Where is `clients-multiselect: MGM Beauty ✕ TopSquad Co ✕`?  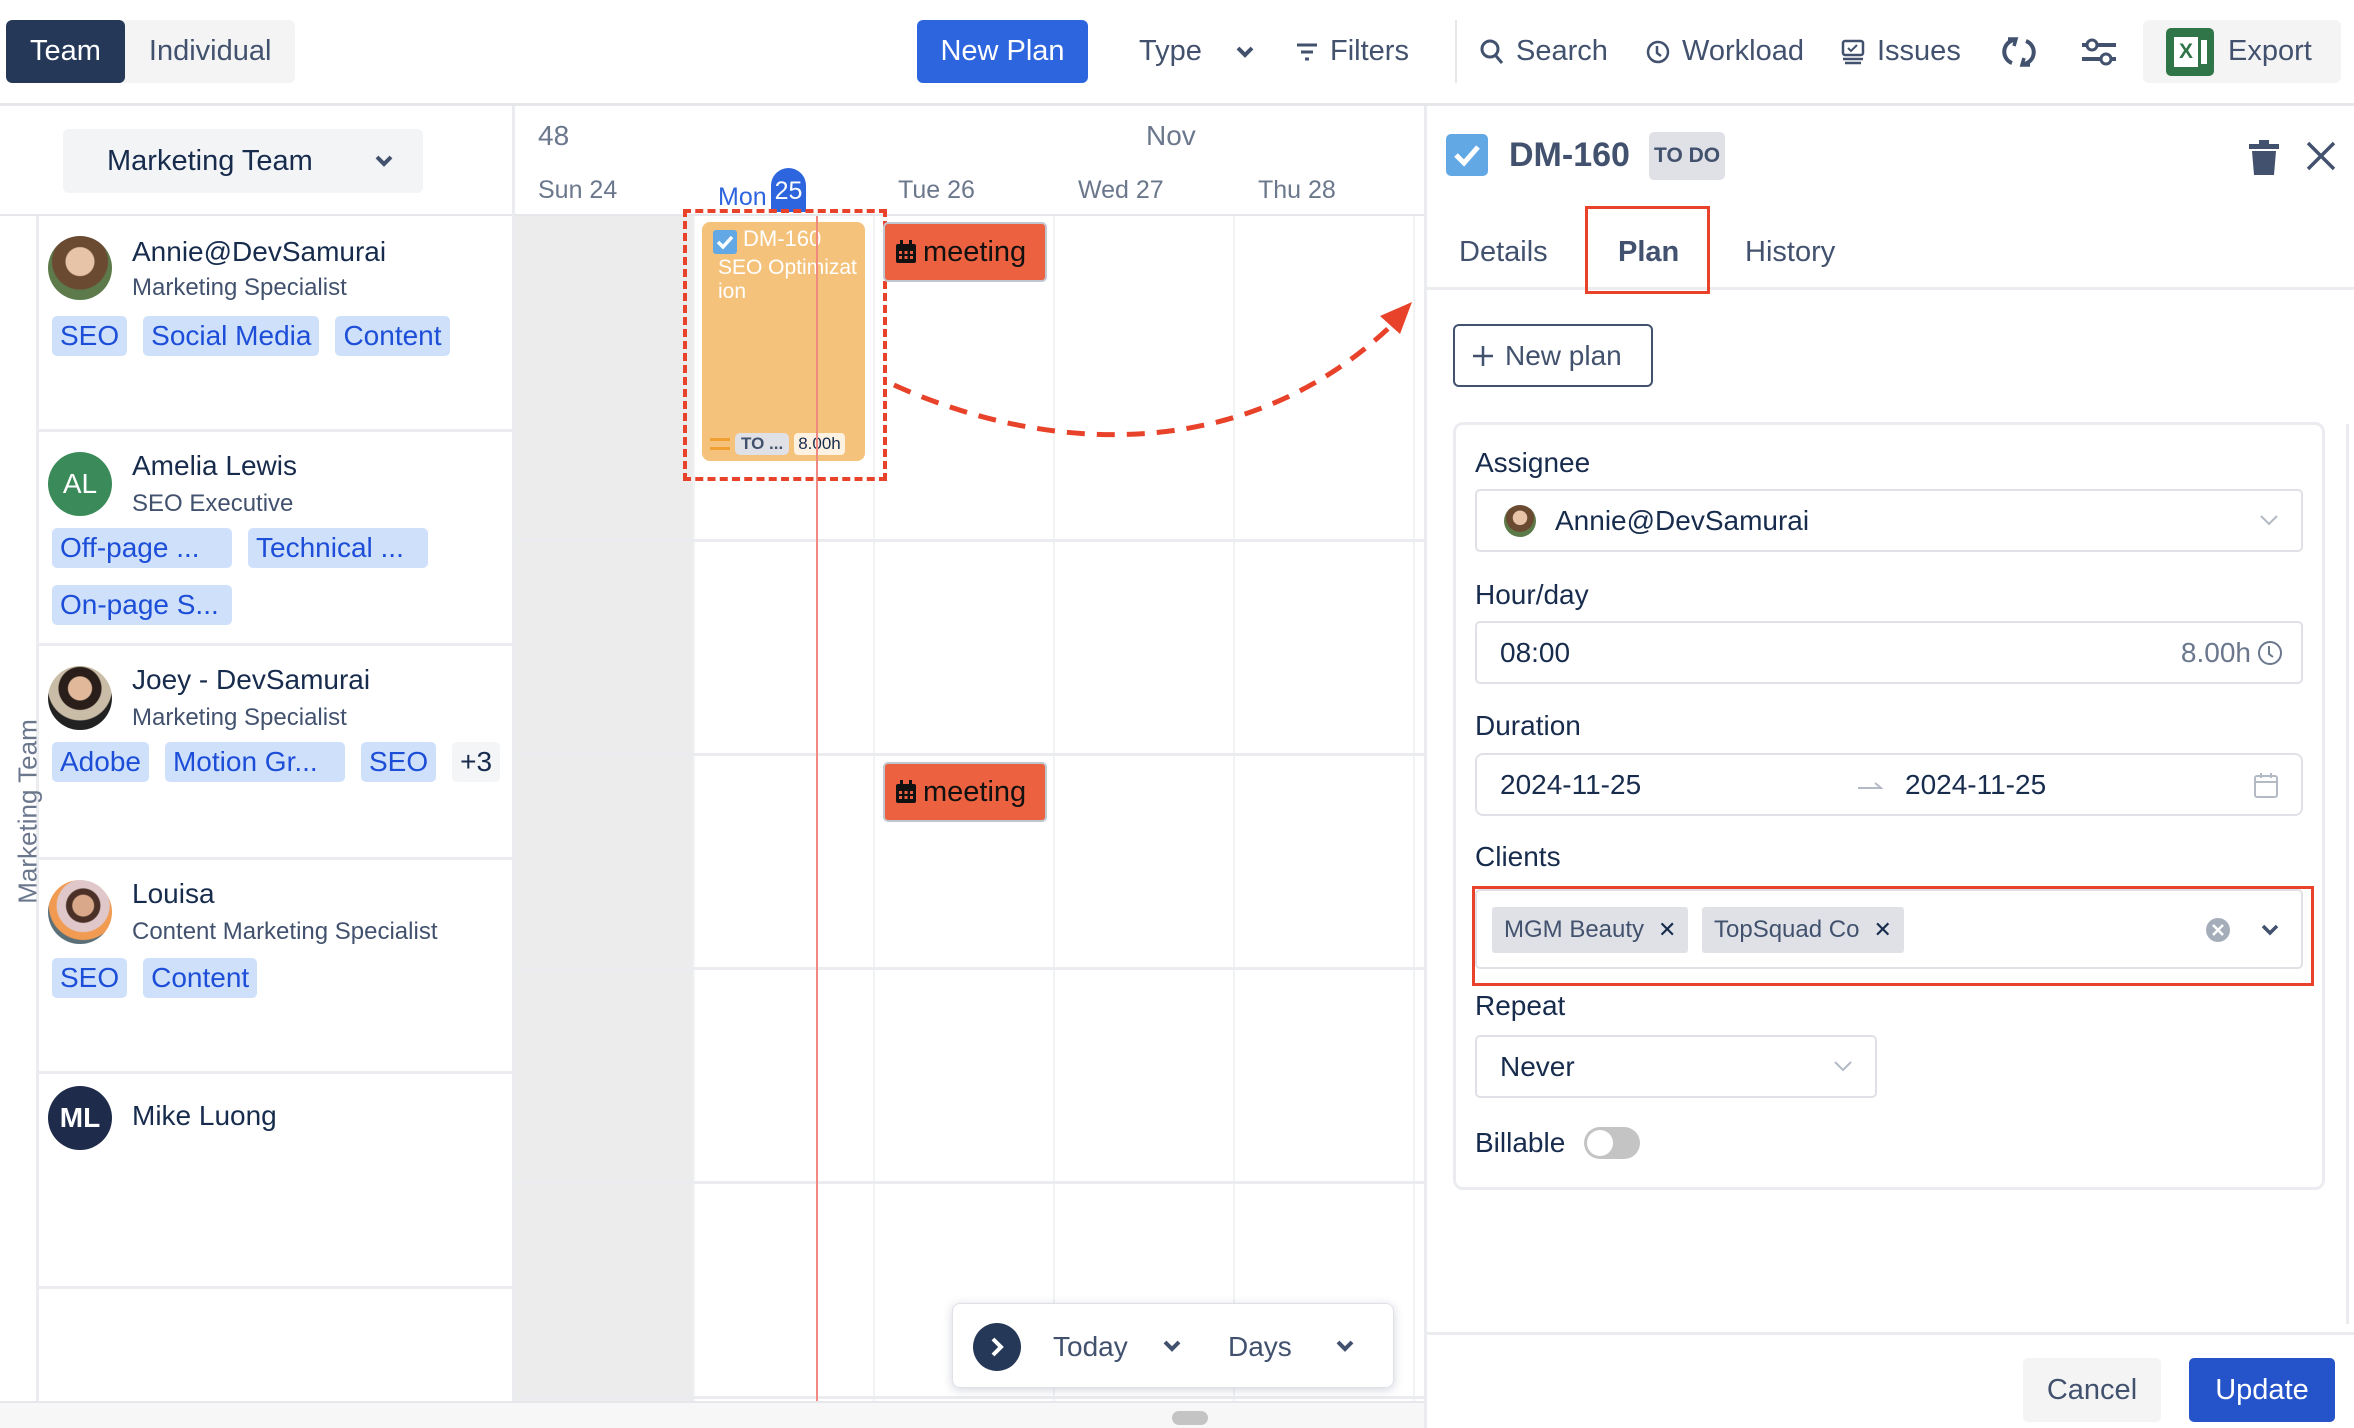
clients-multiselect: MGM Beauty ✕ TopSquad Co ✕ is located at coordinates (1889, 929).